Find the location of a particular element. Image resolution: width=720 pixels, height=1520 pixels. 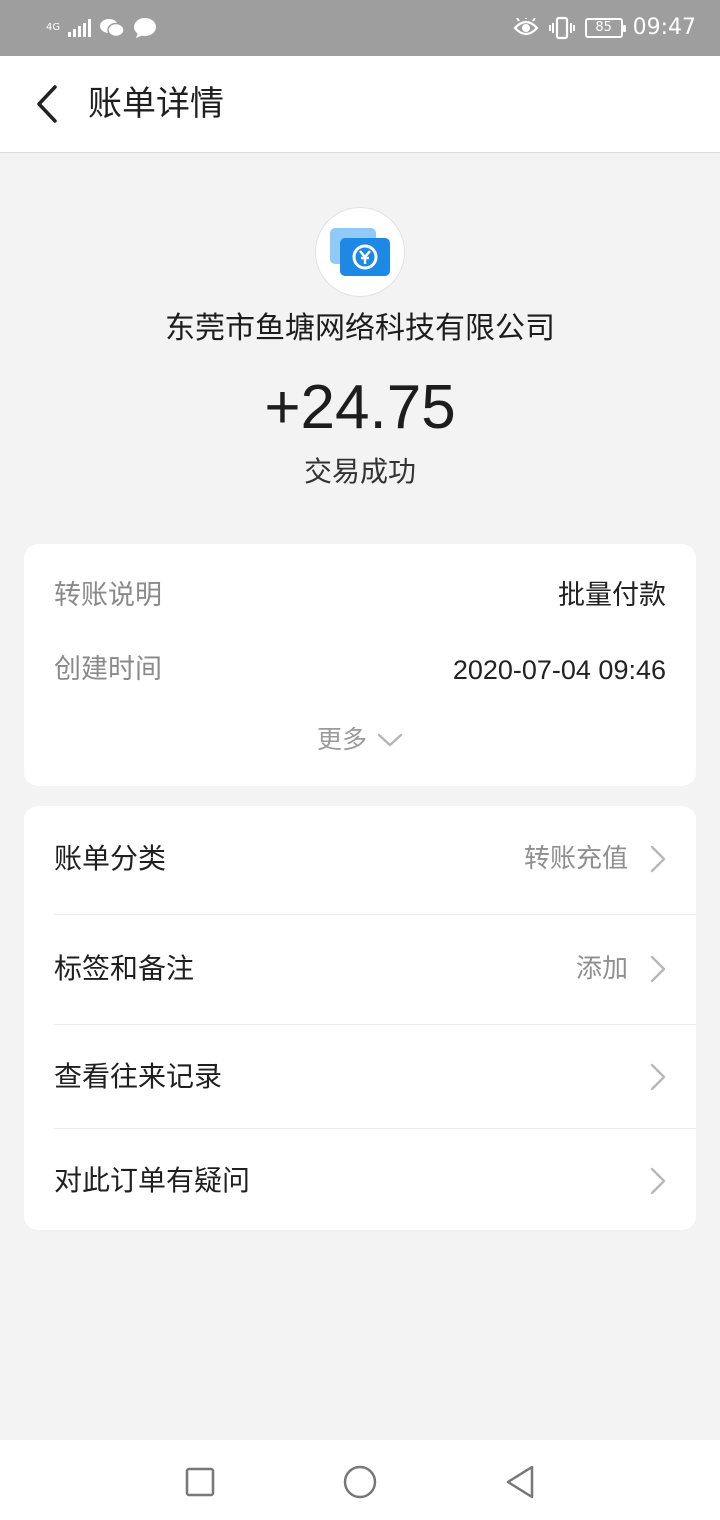

square-icon is located at coordinates (200, 1482).